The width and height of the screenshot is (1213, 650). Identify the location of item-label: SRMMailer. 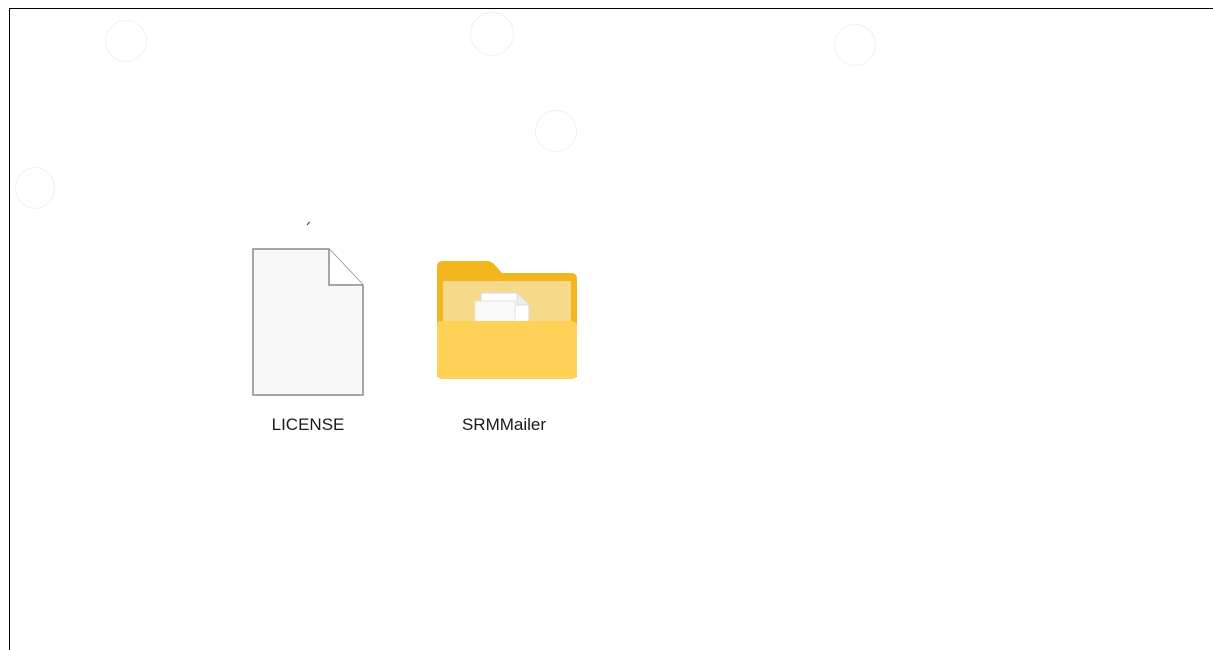
(504, 424).